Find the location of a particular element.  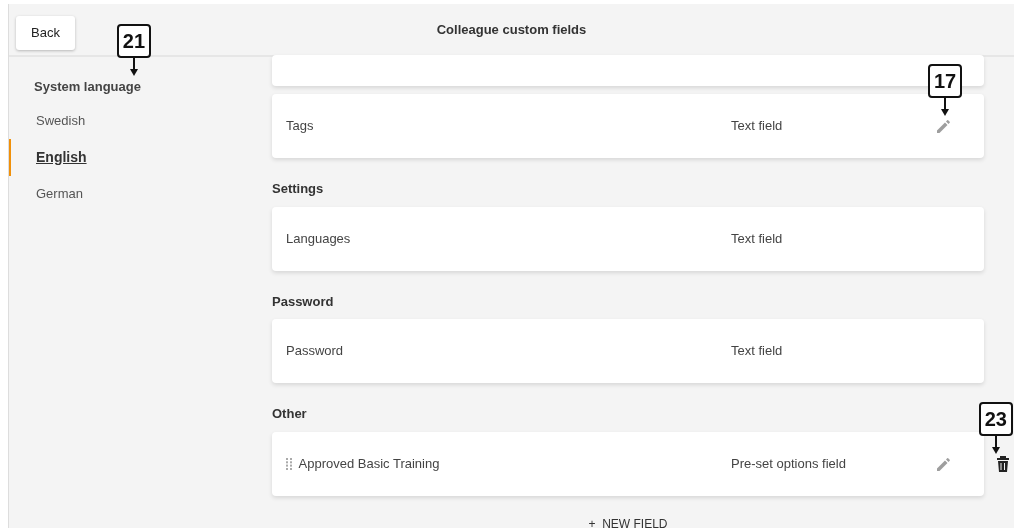

field-name: Tags is located at coordinates (300, 126).